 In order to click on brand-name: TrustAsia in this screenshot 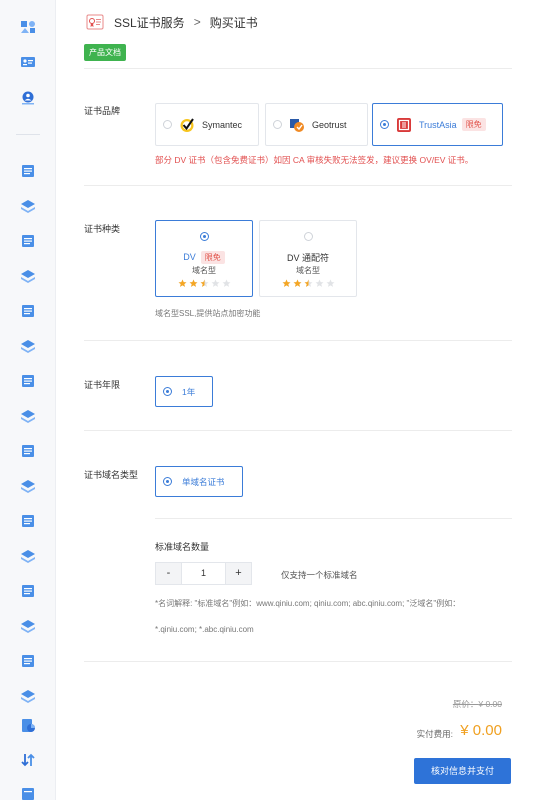, I will do `click(438, 124)`.